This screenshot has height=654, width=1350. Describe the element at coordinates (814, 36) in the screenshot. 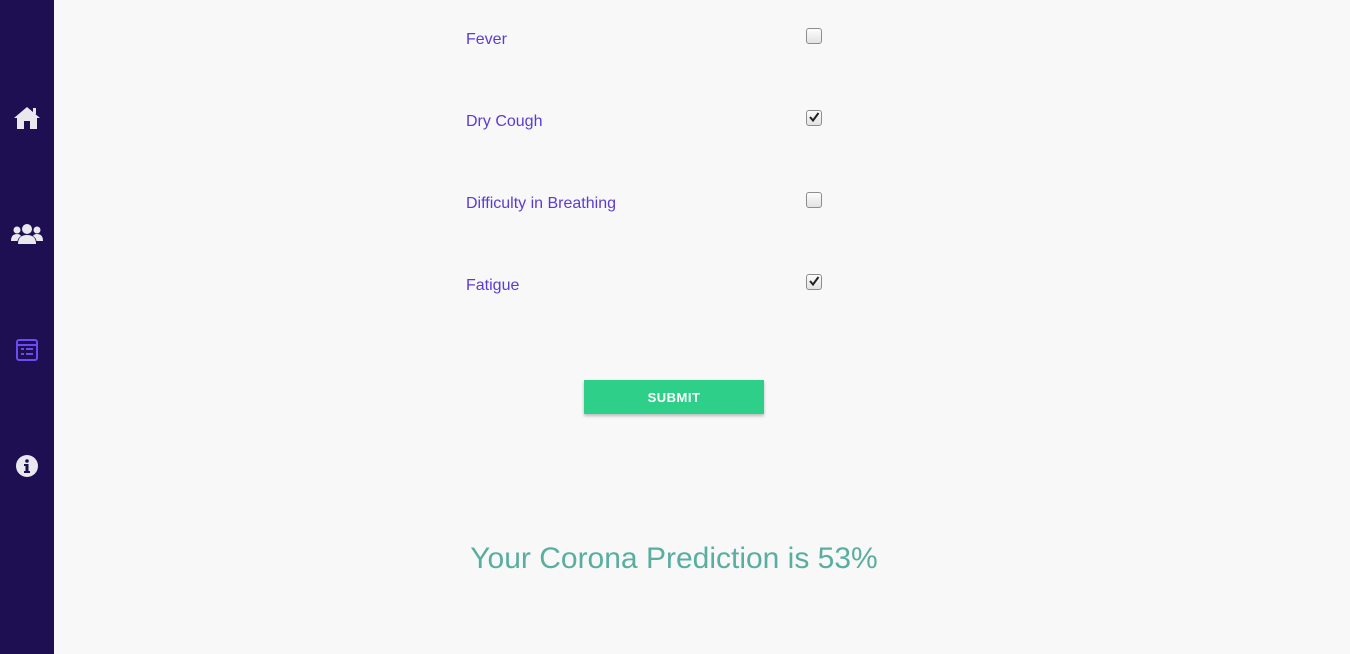

I see `fever-checkbox` at that location.